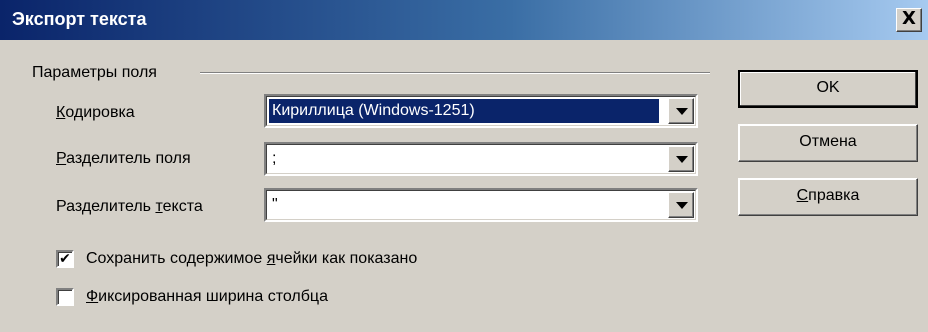 Image resolution: width=928 pixels, height=332 pixels. I want to click on encoding-mnemonic: К, so click(61, 112).